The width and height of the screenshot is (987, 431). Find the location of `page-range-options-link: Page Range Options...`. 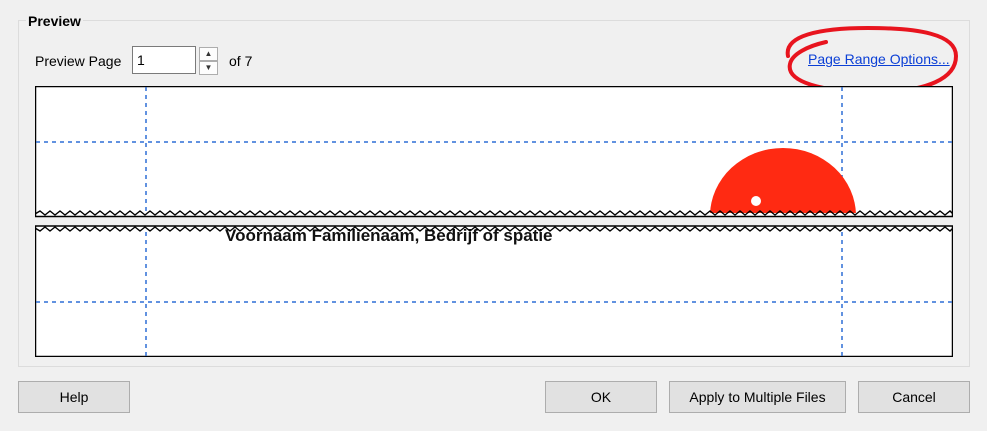

page-range-options-link: Page Range Options... is located at coordinates (879, 59).